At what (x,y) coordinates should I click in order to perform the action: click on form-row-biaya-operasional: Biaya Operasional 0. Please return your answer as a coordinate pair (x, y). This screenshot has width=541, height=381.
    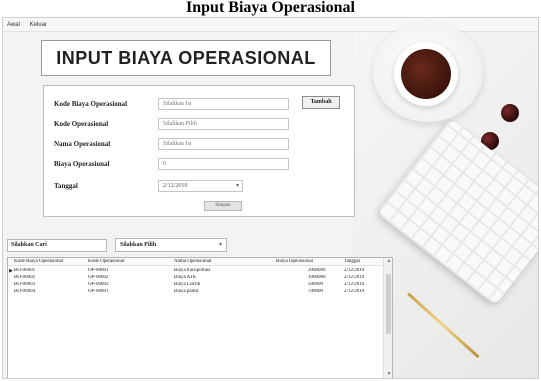
    Looking at the image, I should click on (199, 166).